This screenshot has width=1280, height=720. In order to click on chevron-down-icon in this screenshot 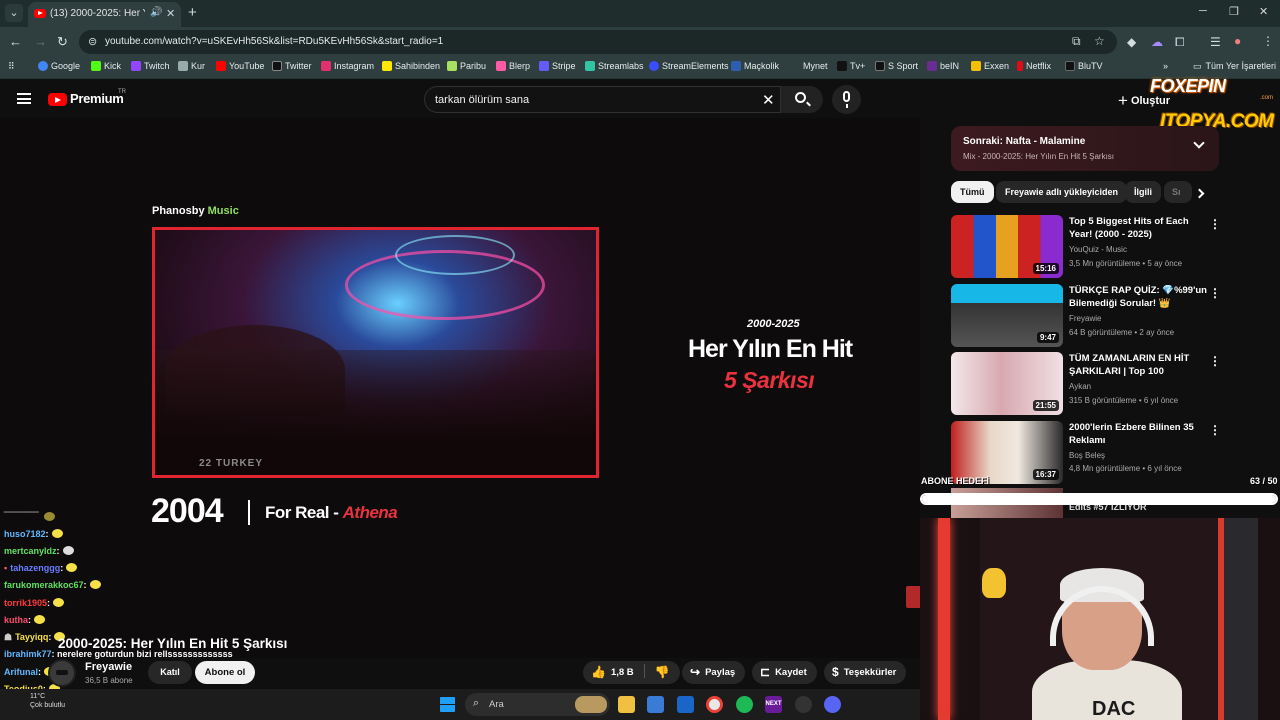, I will do `click(1199, 143)`.